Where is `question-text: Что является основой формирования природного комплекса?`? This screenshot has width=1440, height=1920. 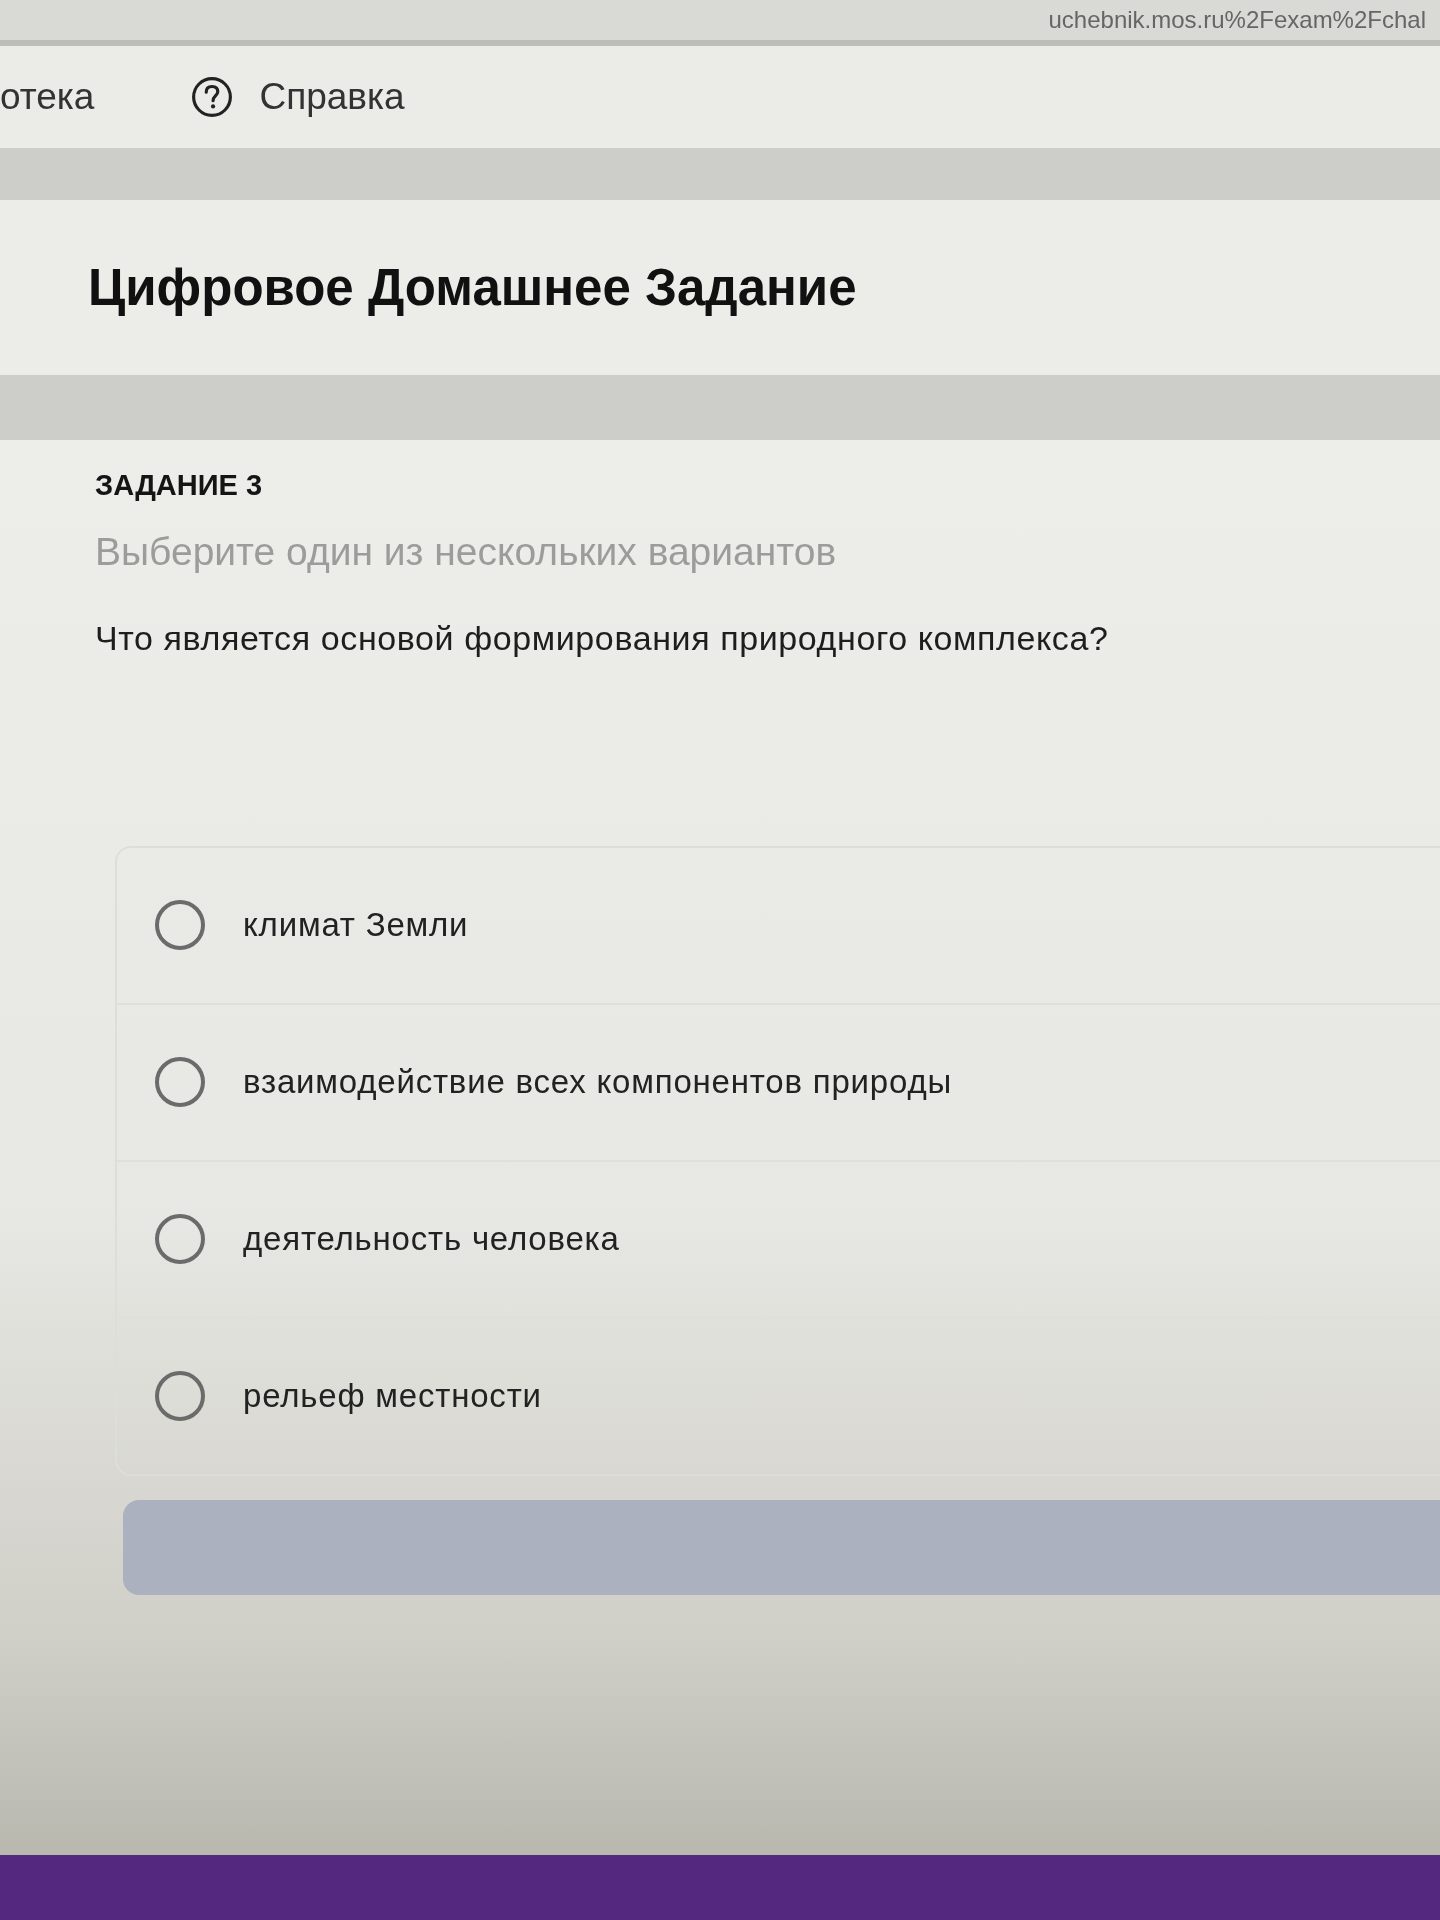
question-text: Что является основой формирования природного комплекса? is located at coordinates (602, 638).